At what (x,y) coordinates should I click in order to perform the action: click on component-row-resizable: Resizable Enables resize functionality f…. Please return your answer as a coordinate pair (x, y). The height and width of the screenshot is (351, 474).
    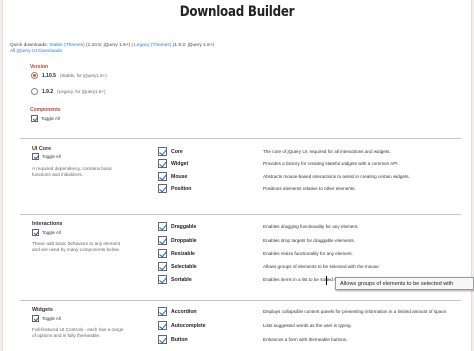
    Looking at the image, I should click on (316, 253).